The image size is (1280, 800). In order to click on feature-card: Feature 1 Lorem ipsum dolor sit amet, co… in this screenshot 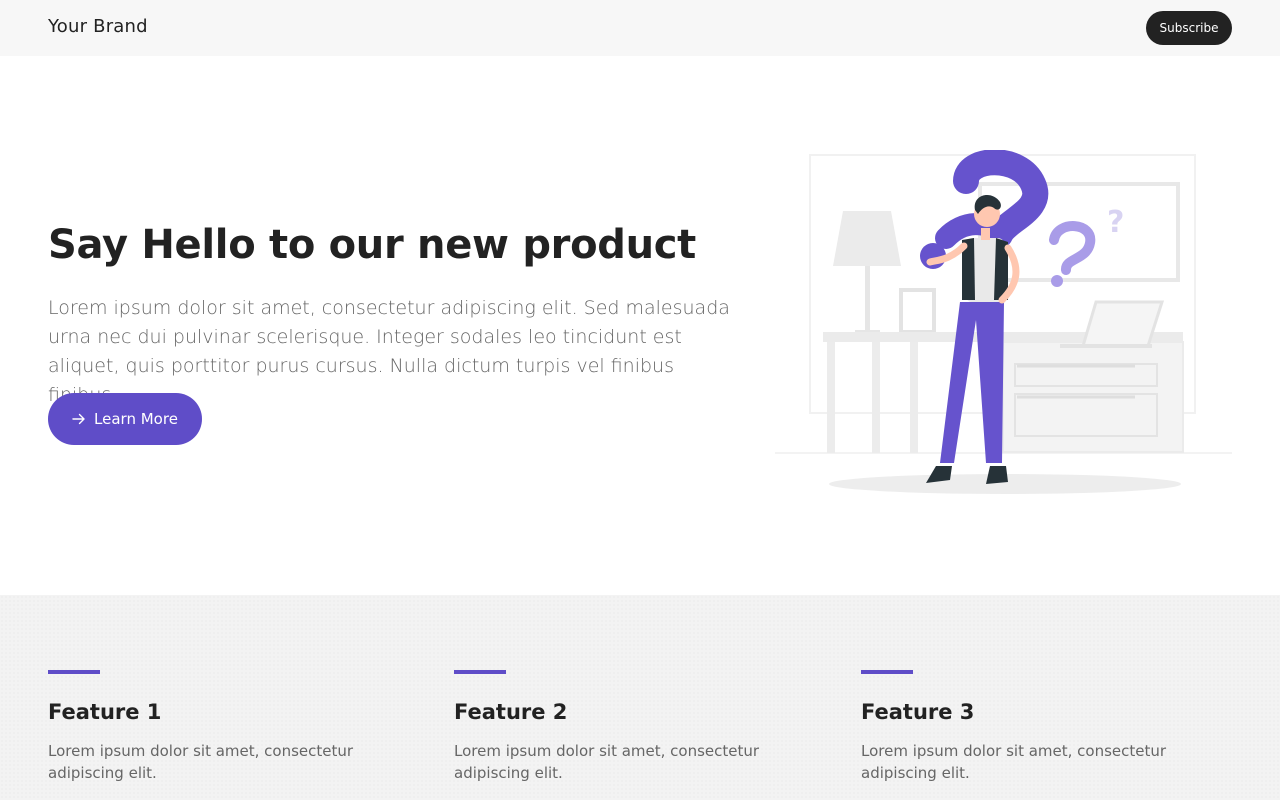, I will do `click(233, 727)`.